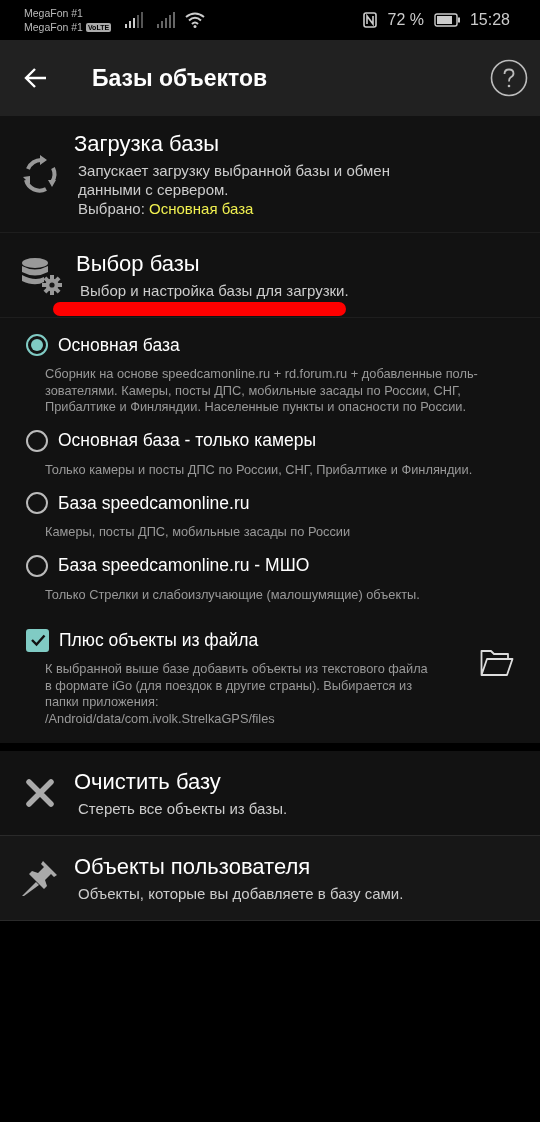  Describe the element at coordinates (509, 78) in the screenshot. I see `help-icon` at that location.